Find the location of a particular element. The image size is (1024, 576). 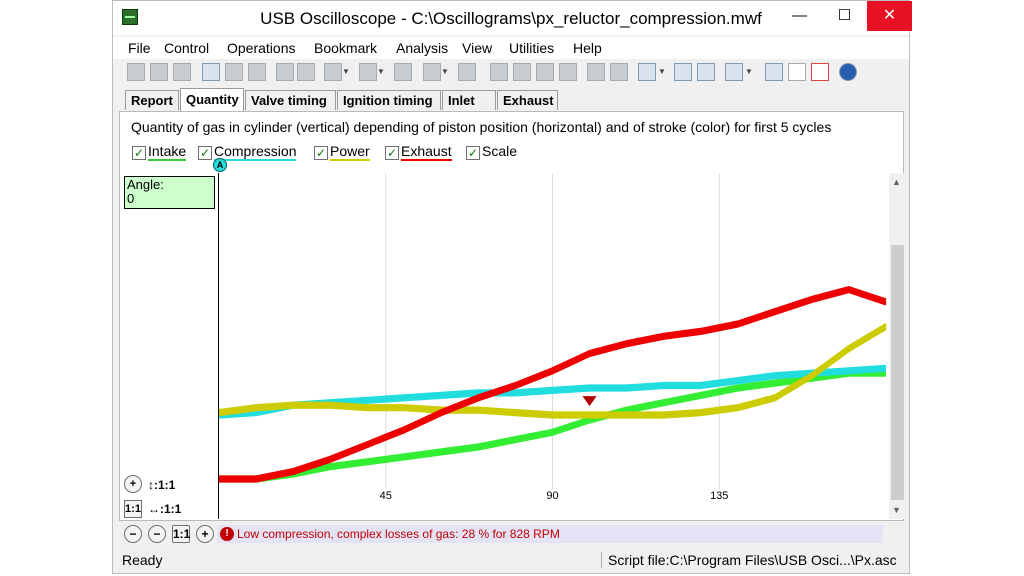

page-icon is located at coordinates (568, 72).